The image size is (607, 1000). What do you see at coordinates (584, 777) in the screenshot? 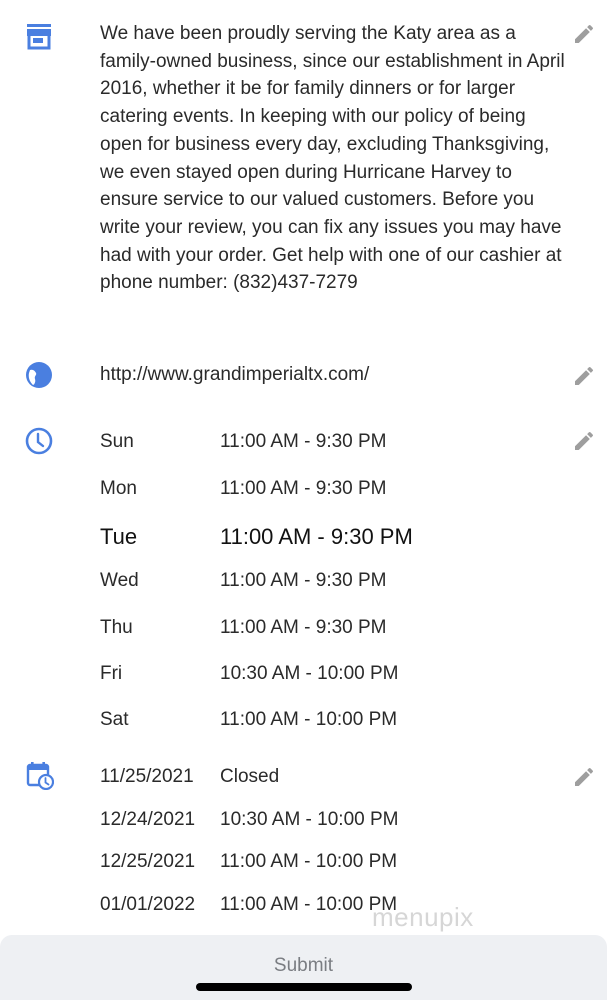
I see `edit-special-hours-icon` at bounding box center [584, 777].